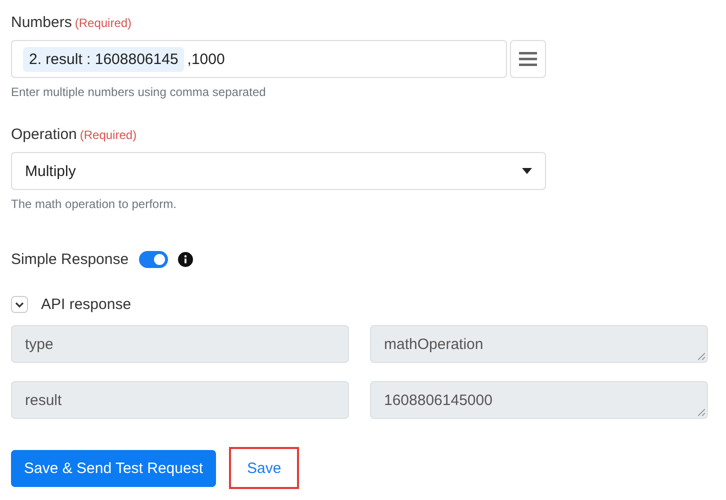 The height and width of the screenshot is (500, 726). What do you see at coordinates (539, 400) in the screenshot?
I see `value-textarea: 1608806145000` at bounding box center [539, 400].